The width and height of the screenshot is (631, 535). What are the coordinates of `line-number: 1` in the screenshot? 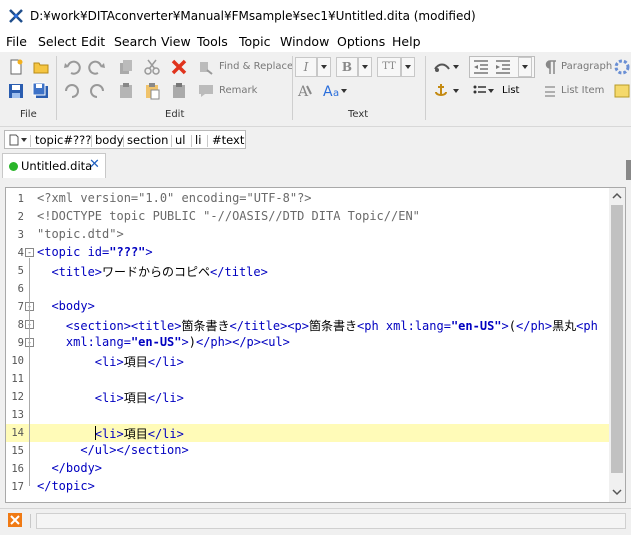 It's located at (20, 199).